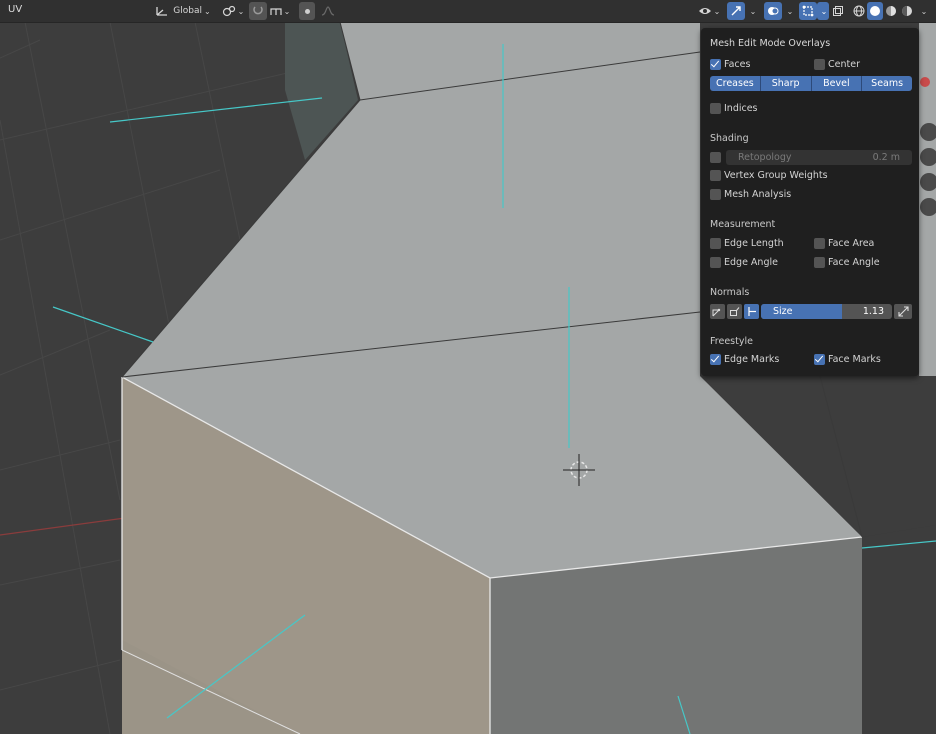 The height and width of the screenshot is (734, 936). I want to click on overlay-toggle, so click(773, 11).